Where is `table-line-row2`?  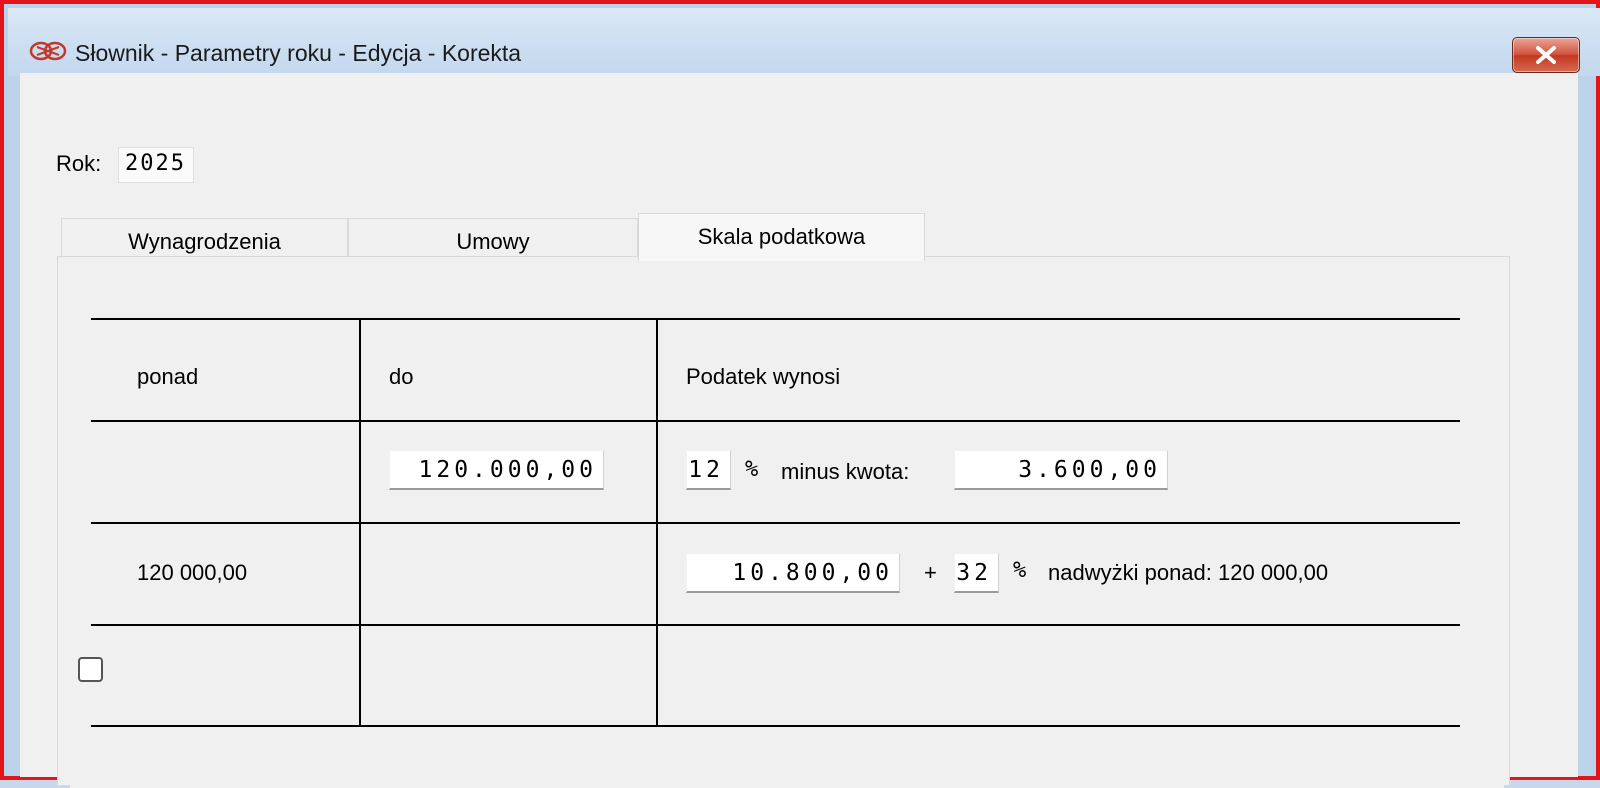 table-line-row2 is located at coordinates (775, 625).